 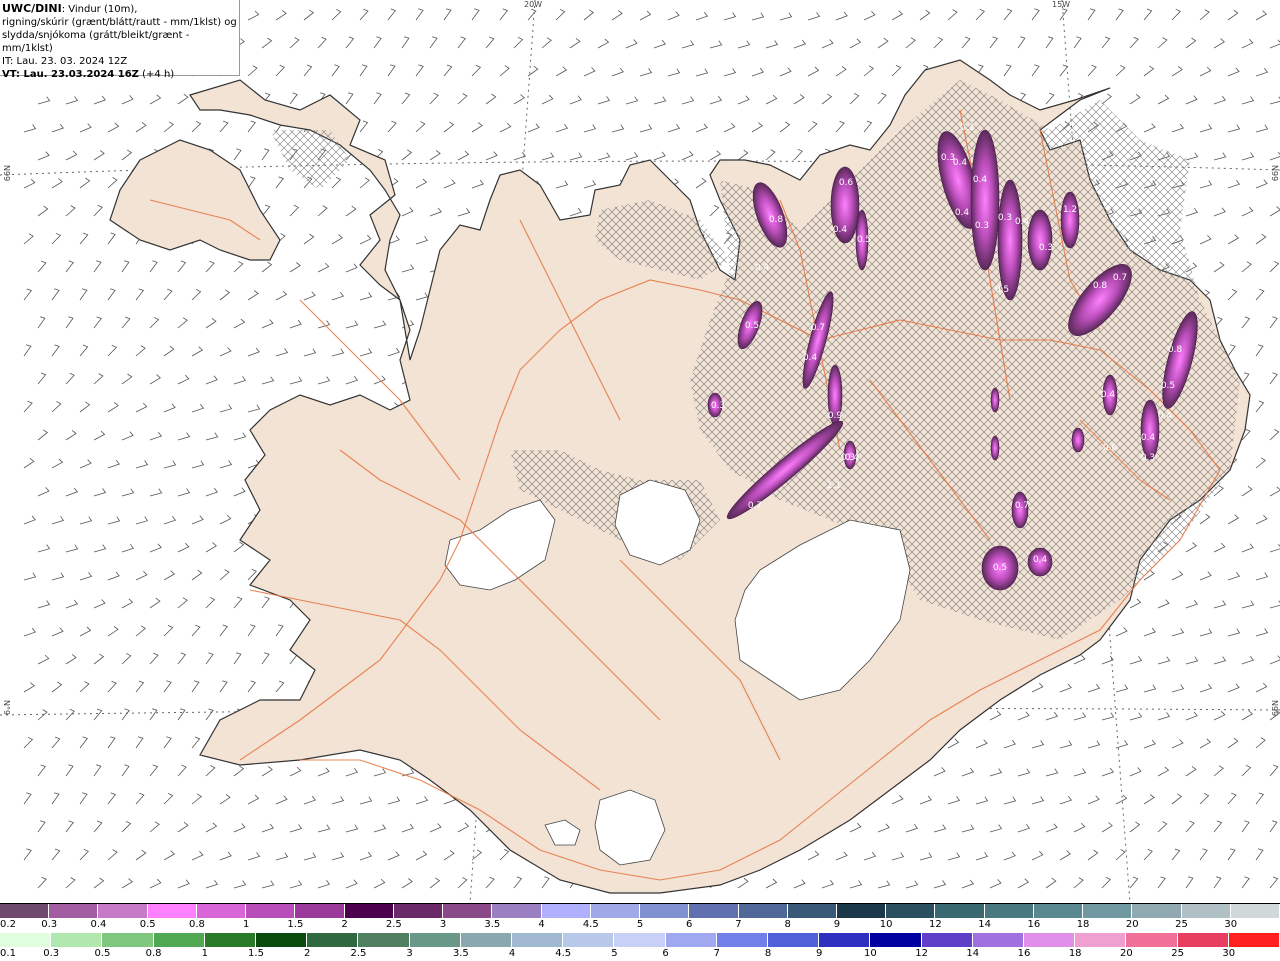 What do you see at coordinates (1274, 708) in the screenshot?
I see `lat-label-right-bottom: N99` at bounding box center [1274, 708].